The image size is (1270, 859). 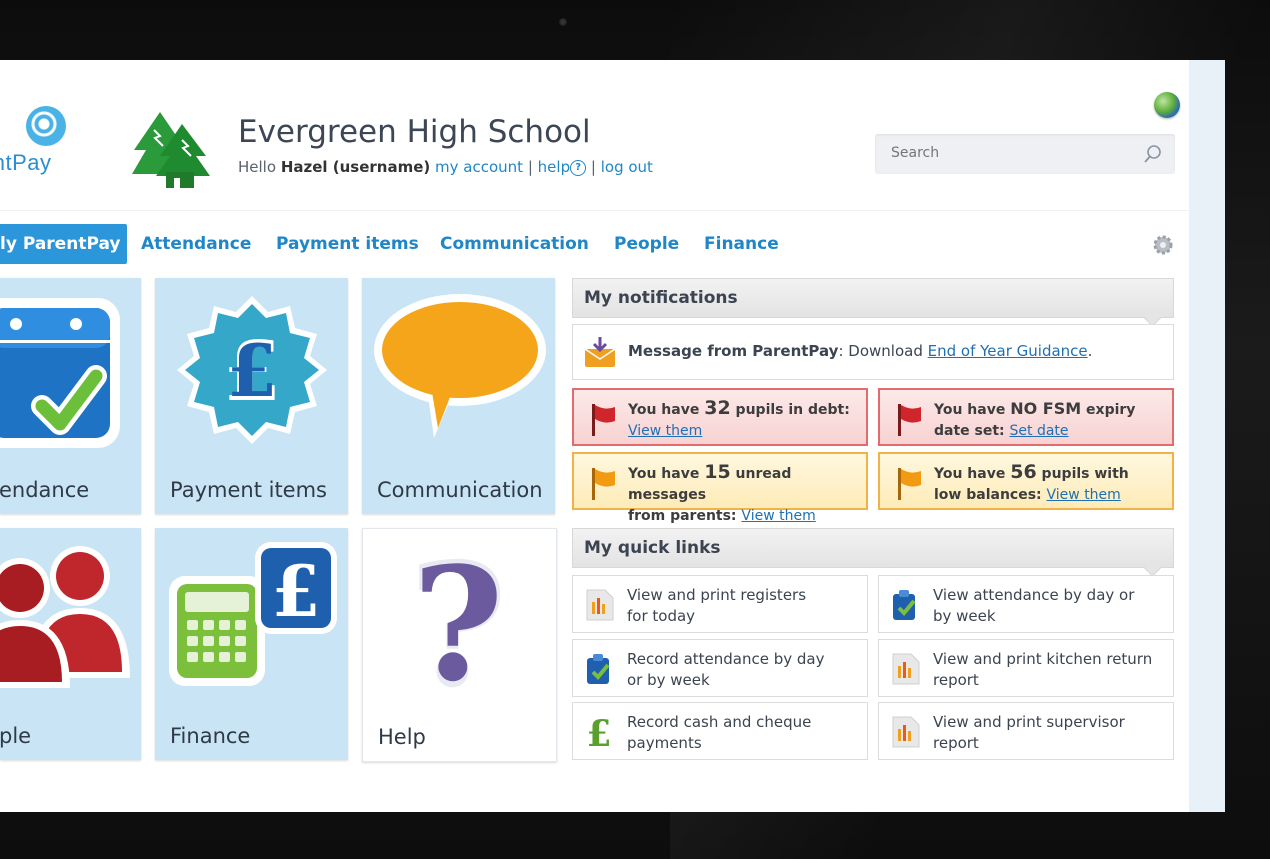 I want to click on tile-communication-label: Communication, so click(x=460, y=490).